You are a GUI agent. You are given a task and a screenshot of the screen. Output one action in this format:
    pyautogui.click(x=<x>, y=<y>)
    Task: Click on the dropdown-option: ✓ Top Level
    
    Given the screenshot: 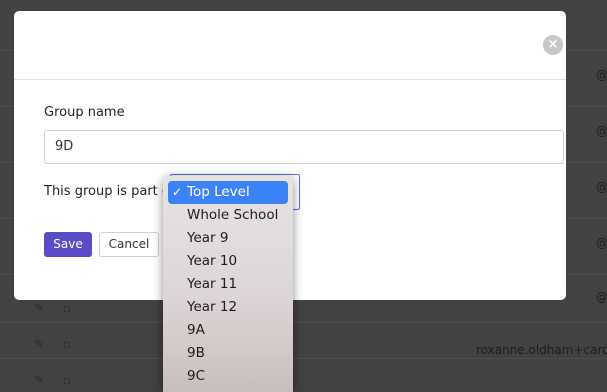 What is the action you would take?
    pyautogui.click(x=228, y=192)
    